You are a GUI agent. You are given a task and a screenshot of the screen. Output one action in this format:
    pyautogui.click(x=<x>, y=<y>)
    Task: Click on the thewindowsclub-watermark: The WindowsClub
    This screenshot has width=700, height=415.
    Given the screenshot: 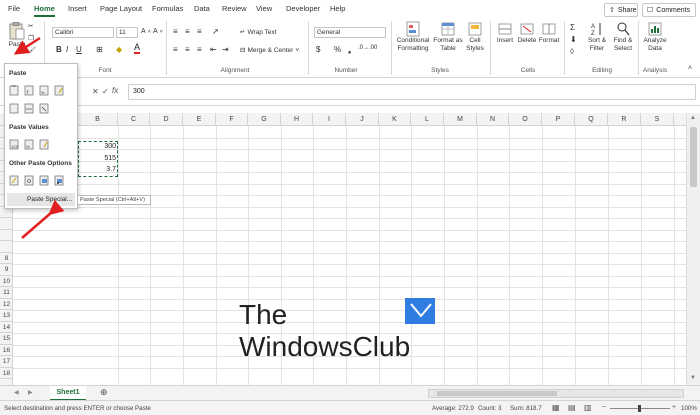 What is the action you would take?
    pyautogui.click(x=337, y=330)
    